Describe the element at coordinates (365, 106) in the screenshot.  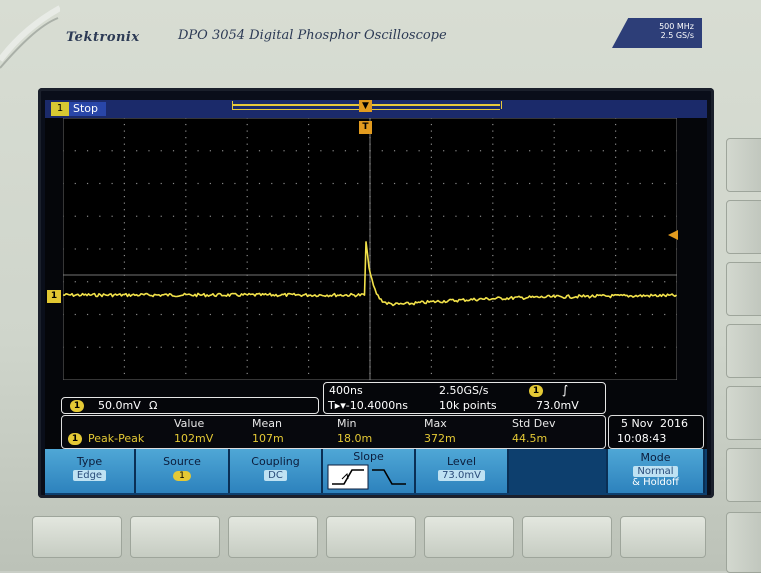
I see `trigger-position-arrow-icon: ▼` at that location.